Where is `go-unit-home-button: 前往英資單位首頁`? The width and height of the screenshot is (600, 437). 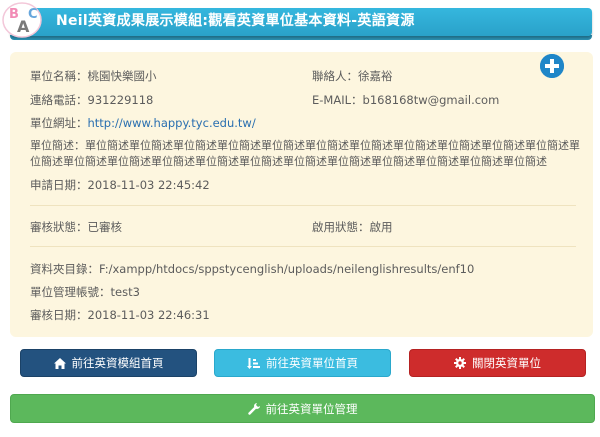
go-unit-home-button: 前往英資單位首頁 is located at coordinates (302, 363).